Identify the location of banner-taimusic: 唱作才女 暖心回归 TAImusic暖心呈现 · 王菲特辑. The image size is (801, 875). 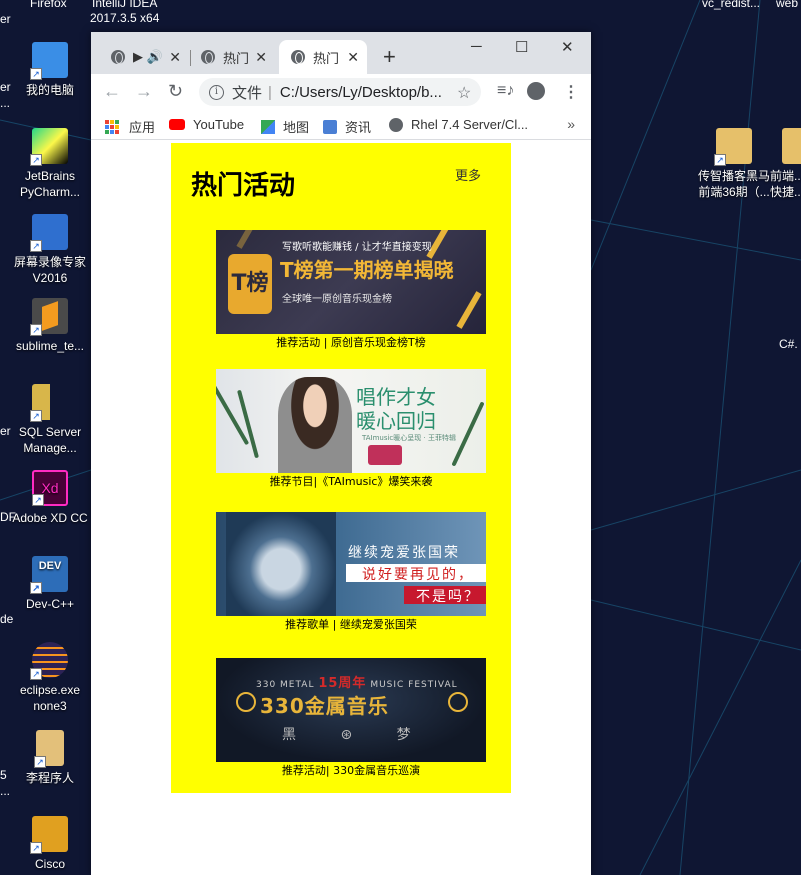
(351, 421).